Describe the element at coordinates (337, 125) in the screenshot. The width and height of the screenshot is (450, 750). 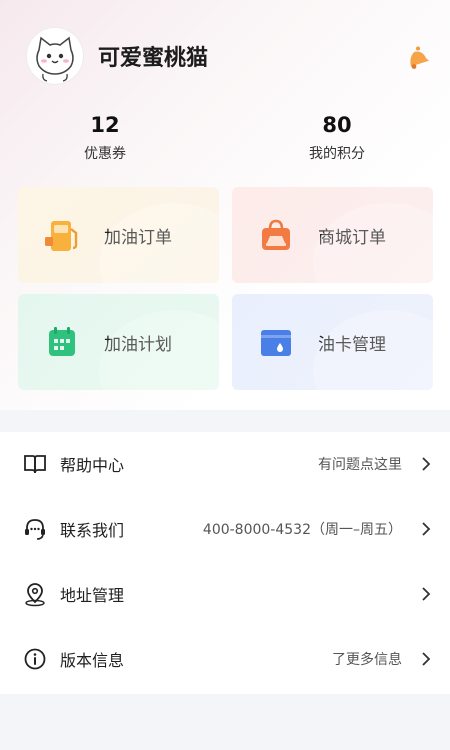
I see `points-count: 80` at that location.